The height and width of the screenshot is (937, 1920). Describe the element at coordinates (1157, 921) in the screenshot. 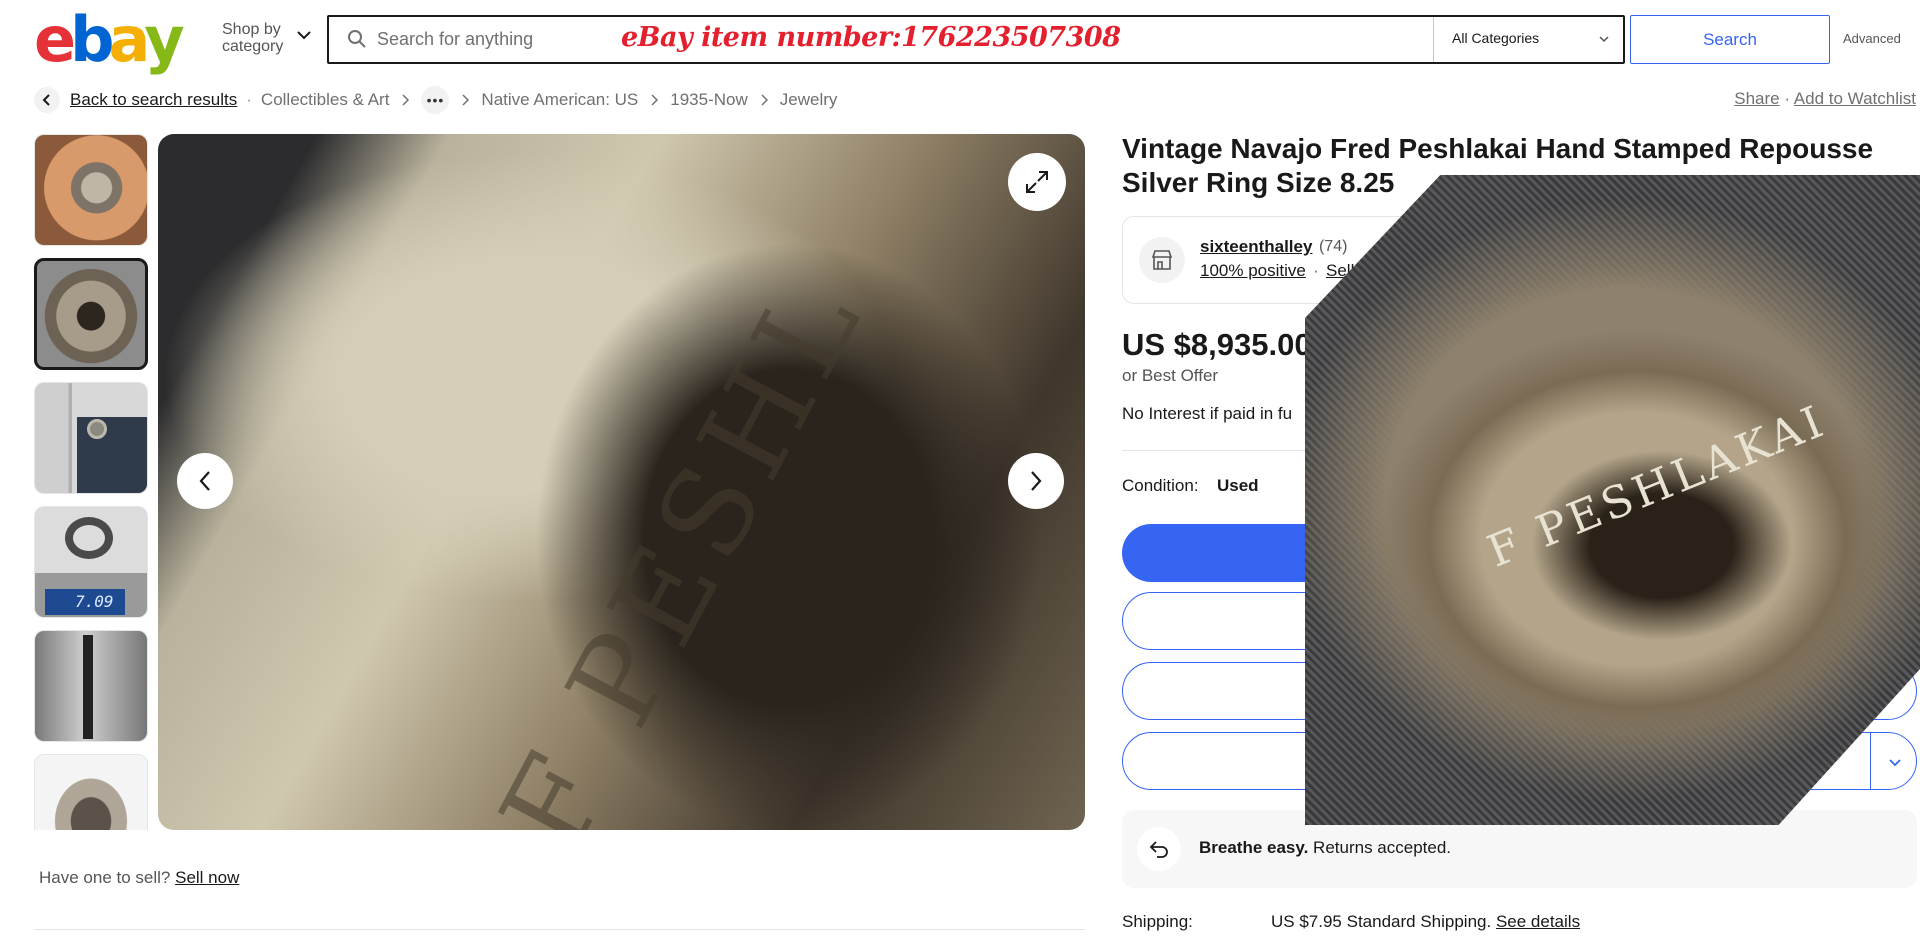

I see `shipping-label: Shipping:` at that location.